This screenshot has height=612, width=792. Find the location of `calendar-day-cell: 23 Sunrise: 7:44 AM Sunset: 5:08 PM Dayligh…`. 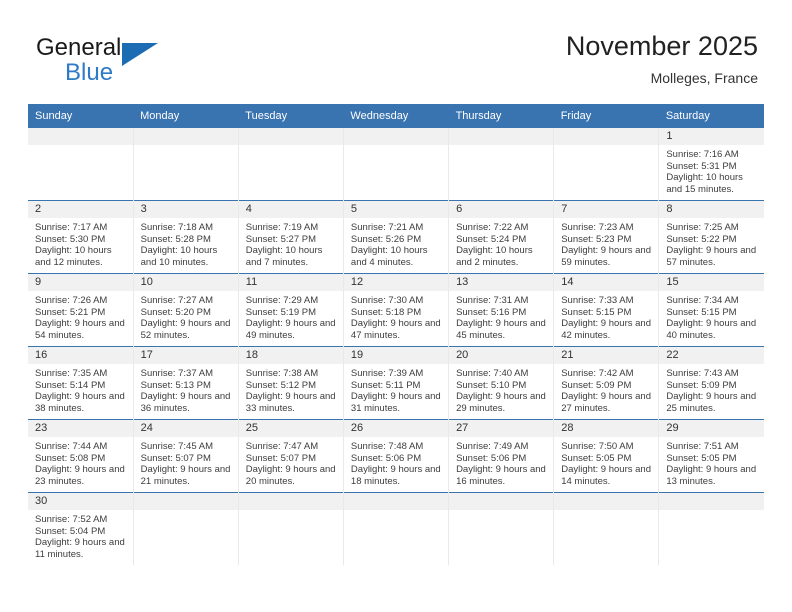

calendar-day-cell: 23 Sunrise: 7:44 AM Sunset: 5:08 PM Dayligh… is located at coordinates (81, 456).